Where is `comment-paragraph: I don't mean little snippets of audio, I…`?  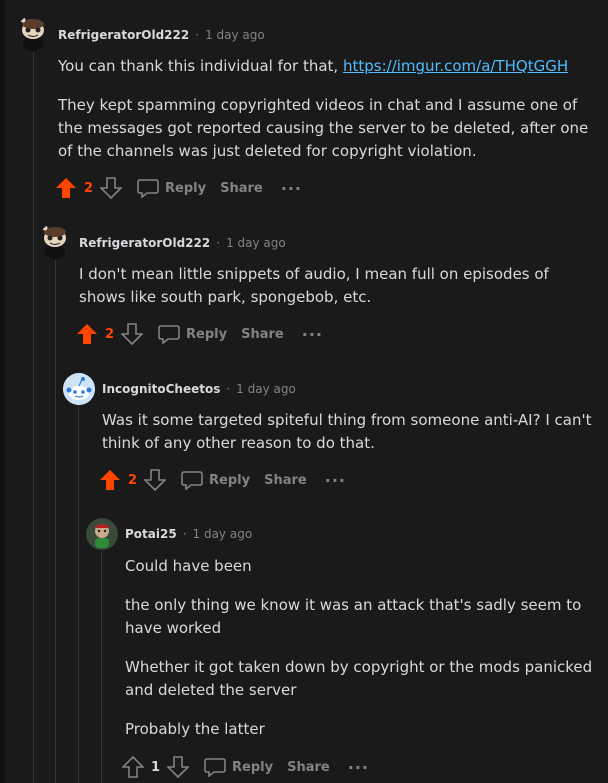
comment-paragraph: I don't mean little snippets of audio, I… is located at coordinates (314, 285).